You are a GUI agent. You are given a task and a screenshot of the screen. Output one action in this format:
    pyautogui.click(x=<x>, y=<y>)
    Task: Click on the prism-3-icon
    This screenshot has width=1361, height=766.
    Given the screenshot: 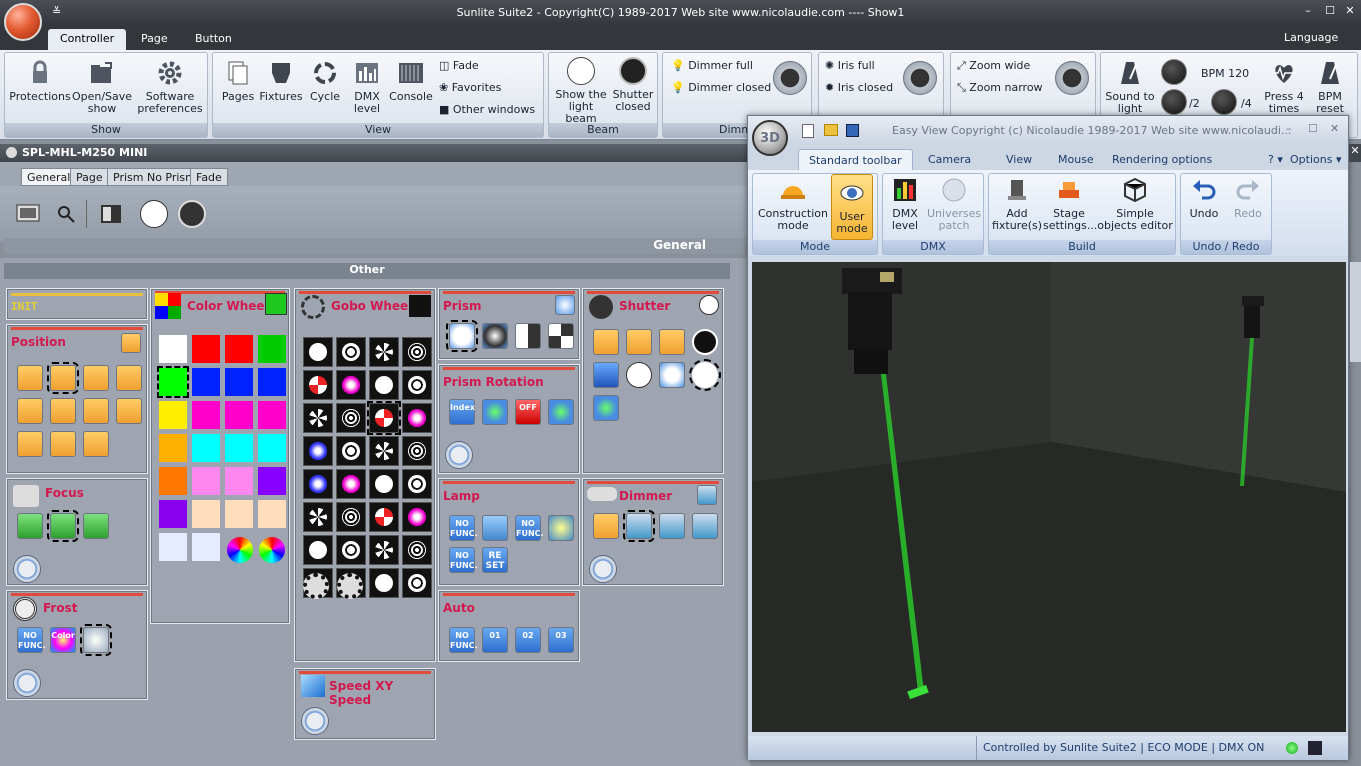 What is the action you would take?
    pyautogui.click(x=495, y=336)
    